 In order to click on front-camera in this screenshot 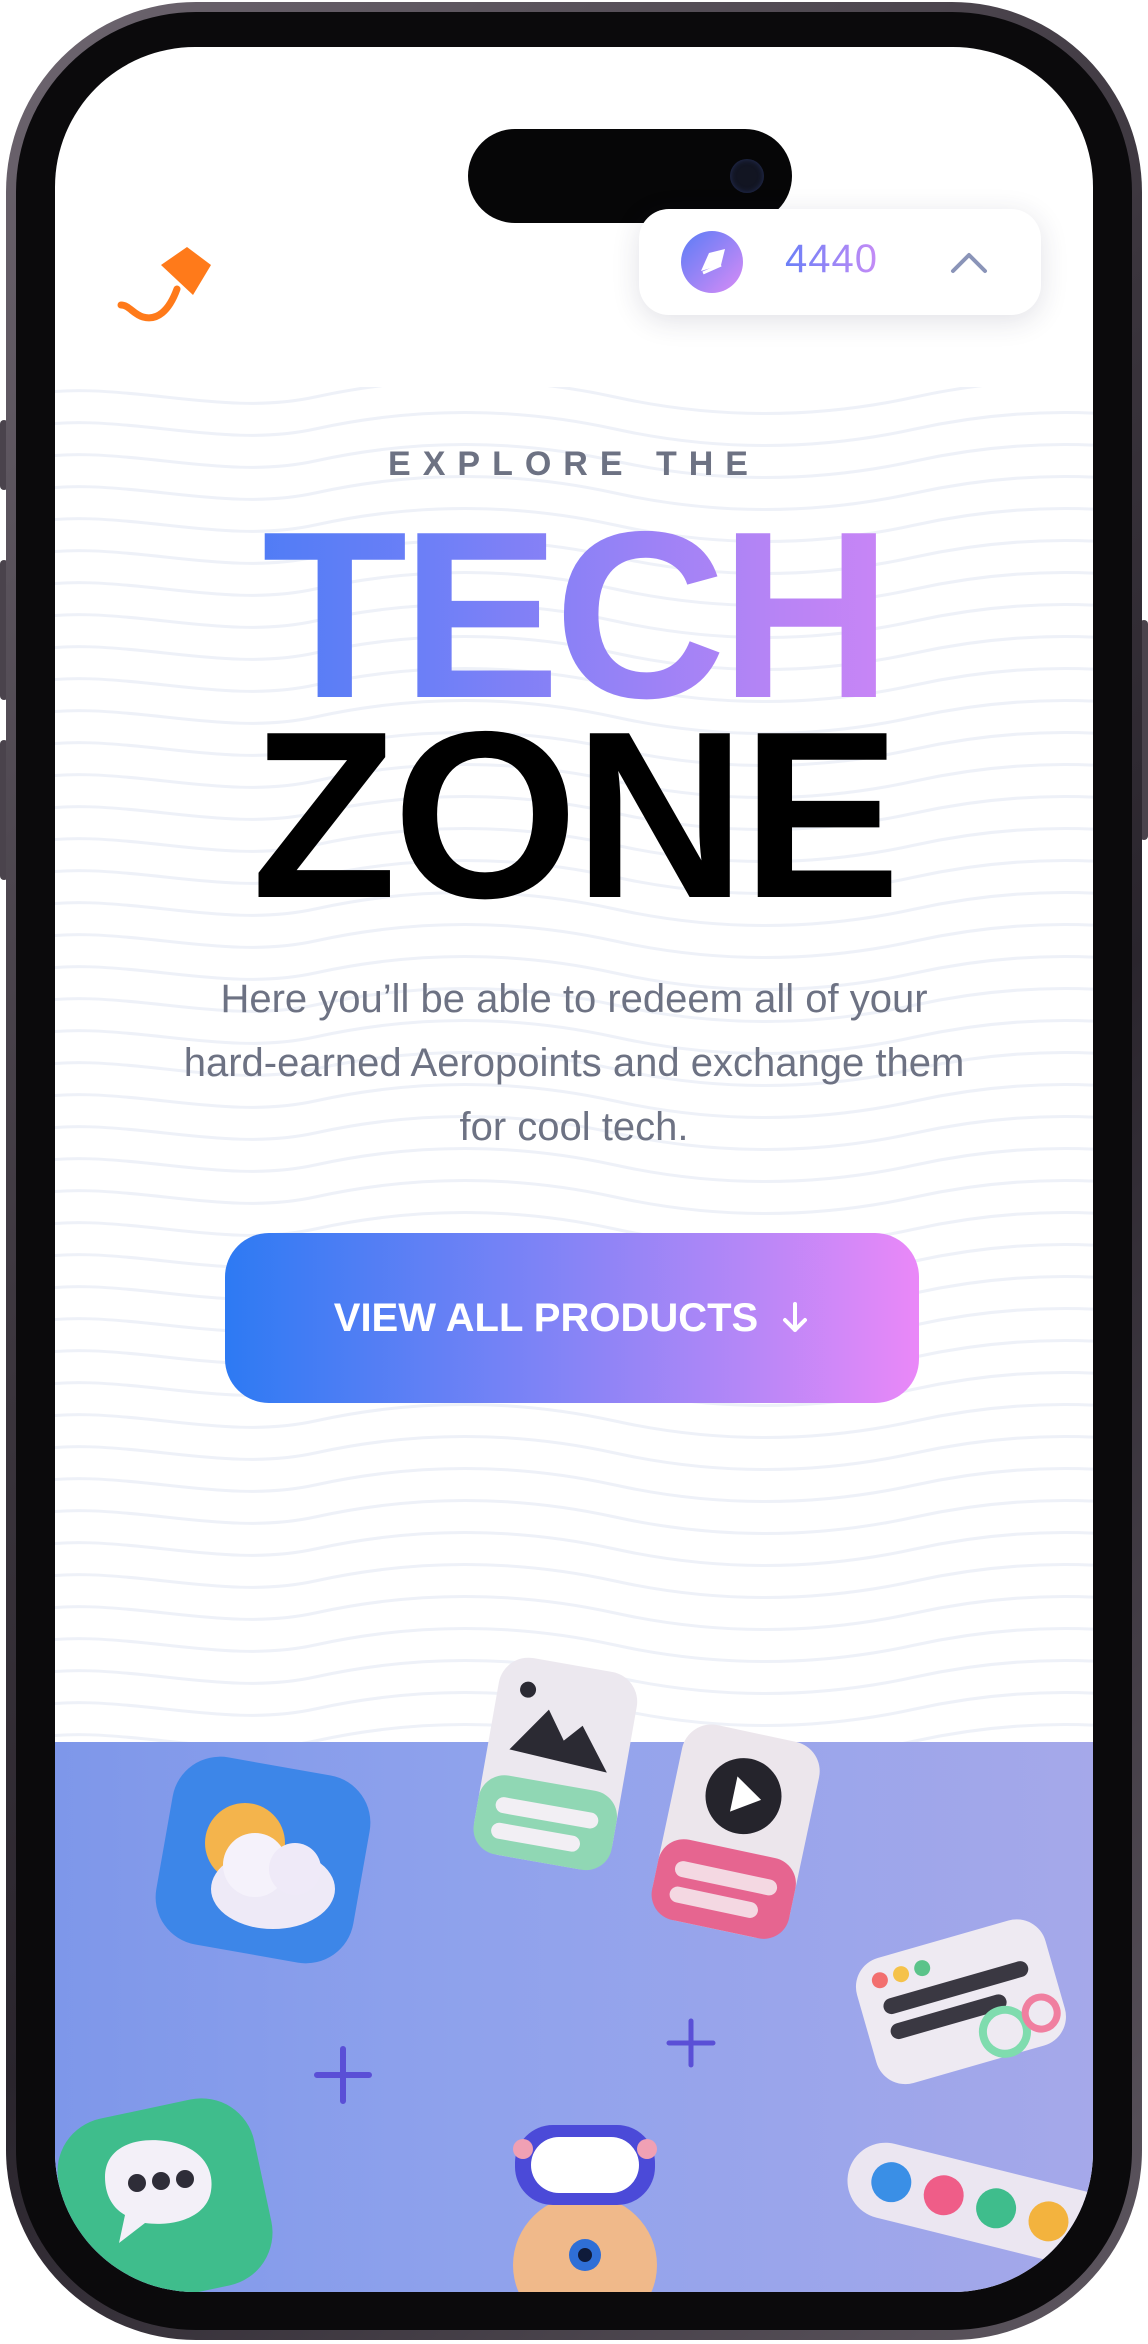, I will do `click(747, 176)`.